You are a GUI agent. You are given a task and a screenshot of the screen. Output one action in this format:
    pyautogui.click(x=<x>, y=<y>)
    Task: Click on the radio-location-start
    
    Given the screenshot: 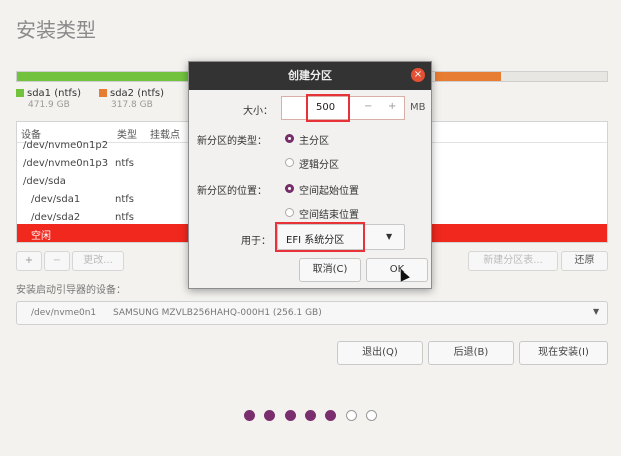 What is the action you would take?
    pyautogui.click(x=289, y=188)
    